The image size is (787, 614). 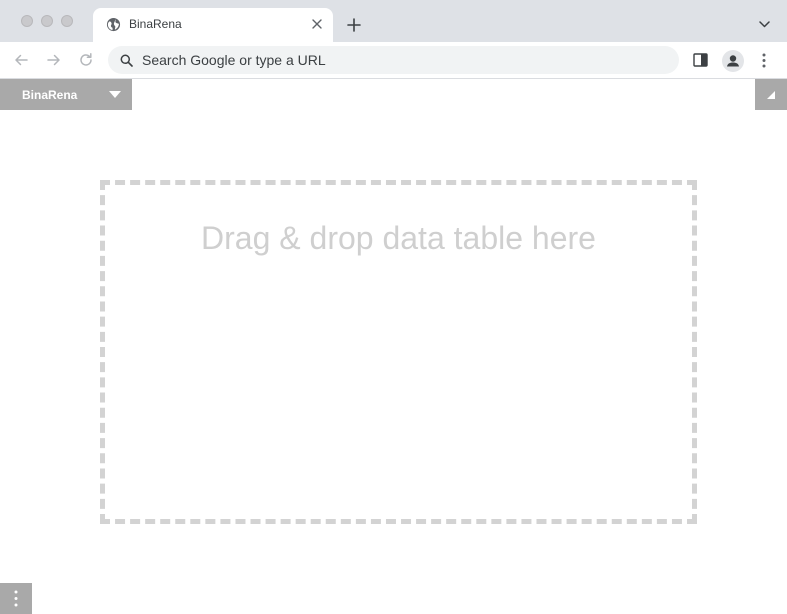 I want to click on main-menu-button: BinaRena, so click(x=66, y=94).